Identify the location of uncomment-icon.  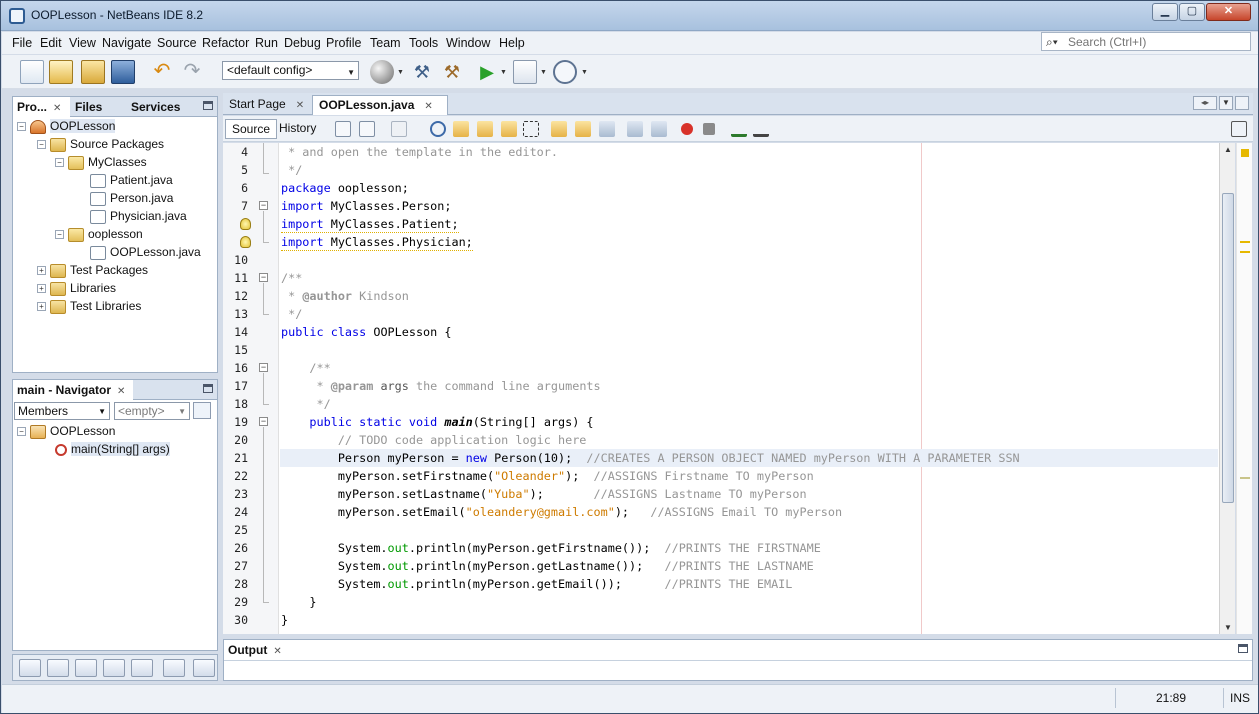
(761, 129).